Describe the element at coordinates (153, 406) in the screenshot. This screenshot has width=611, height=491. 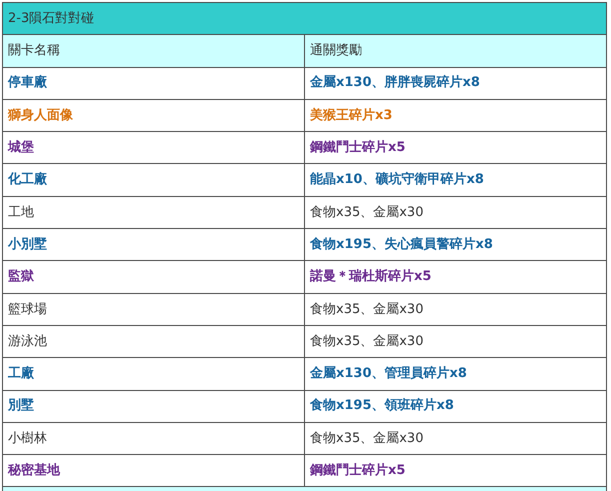
I see `stage-cell: 別墅` at that location.